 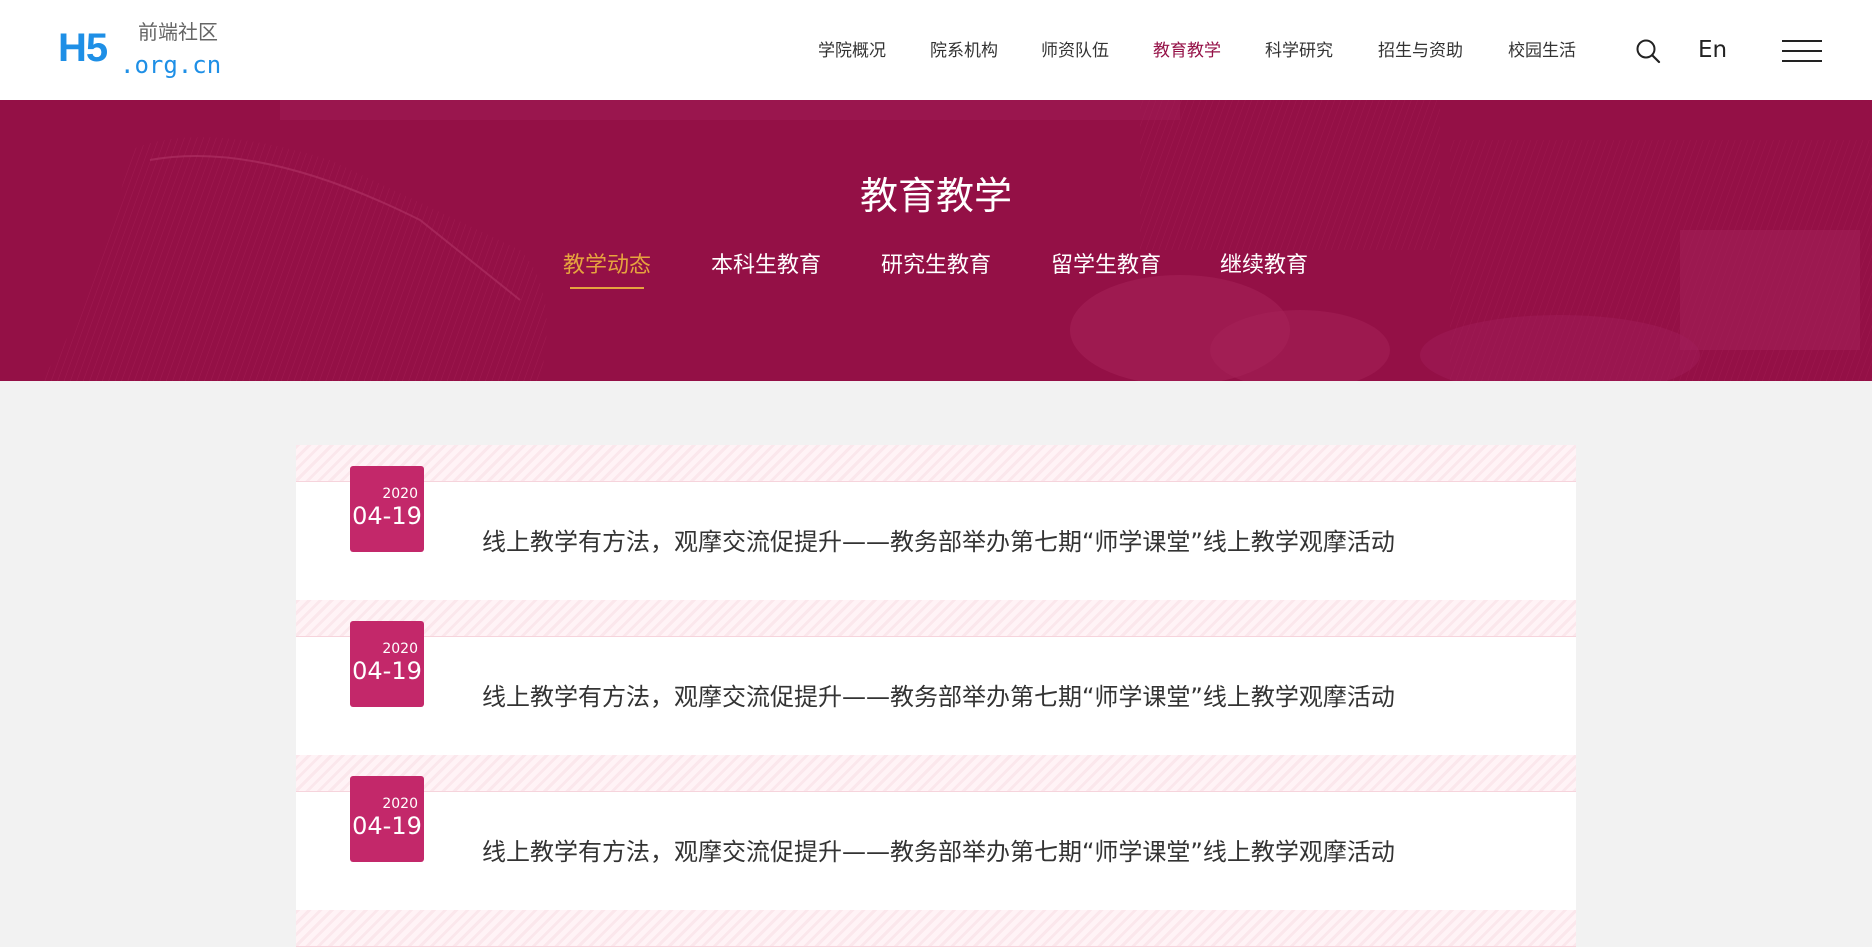 I want to click on search-icon, so click(x=1648, y=51).